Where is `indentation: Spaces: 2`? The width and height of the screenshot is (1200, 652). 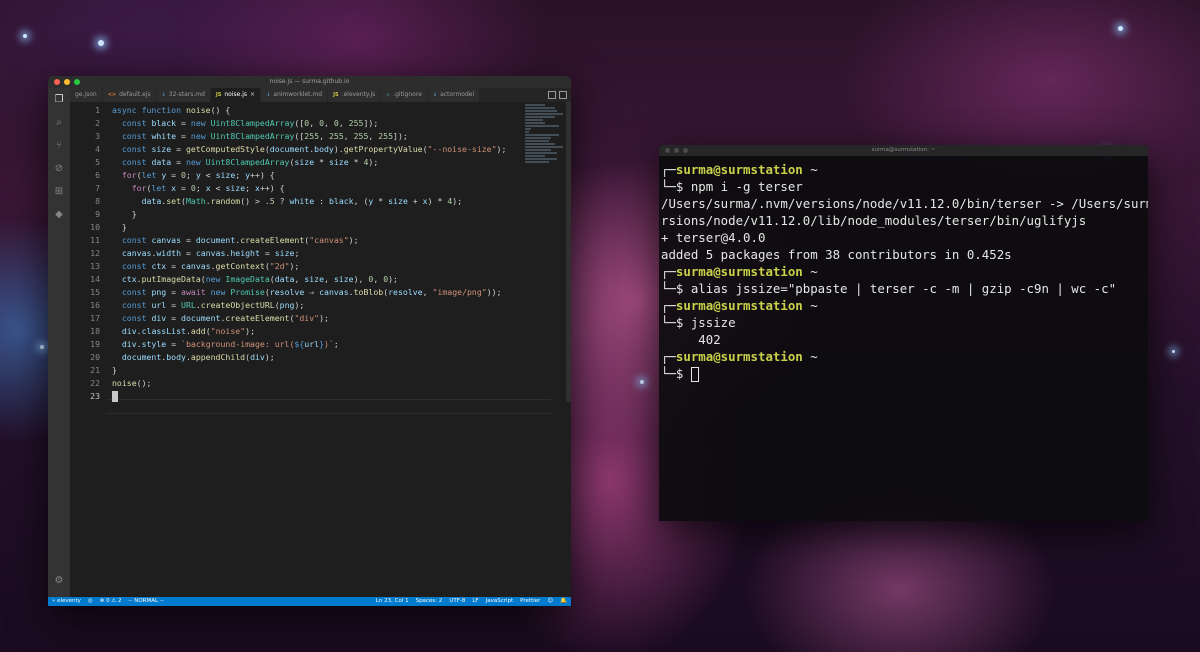 indentation: Spaces: 2 is located at coordinates (429, 601).